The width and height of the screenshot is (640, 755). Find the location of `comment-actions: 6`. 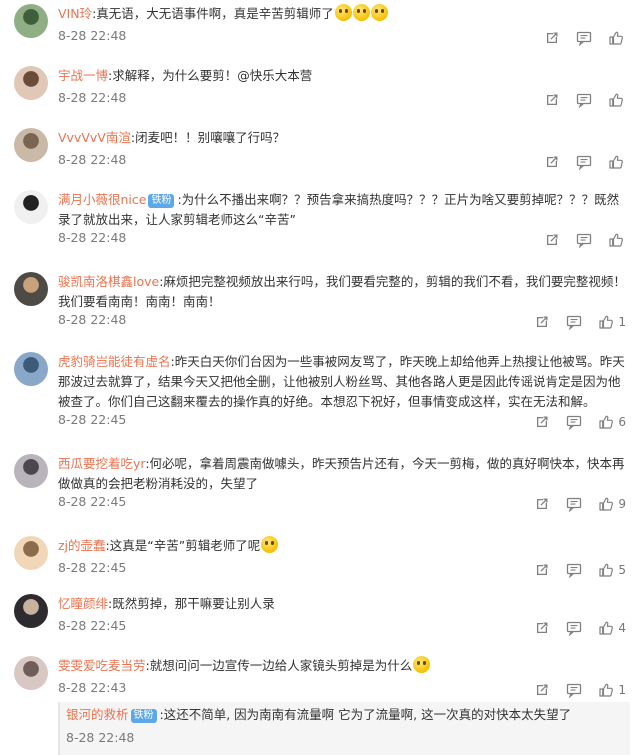

comment-actions: 6 is located at coordinates (580, 422).